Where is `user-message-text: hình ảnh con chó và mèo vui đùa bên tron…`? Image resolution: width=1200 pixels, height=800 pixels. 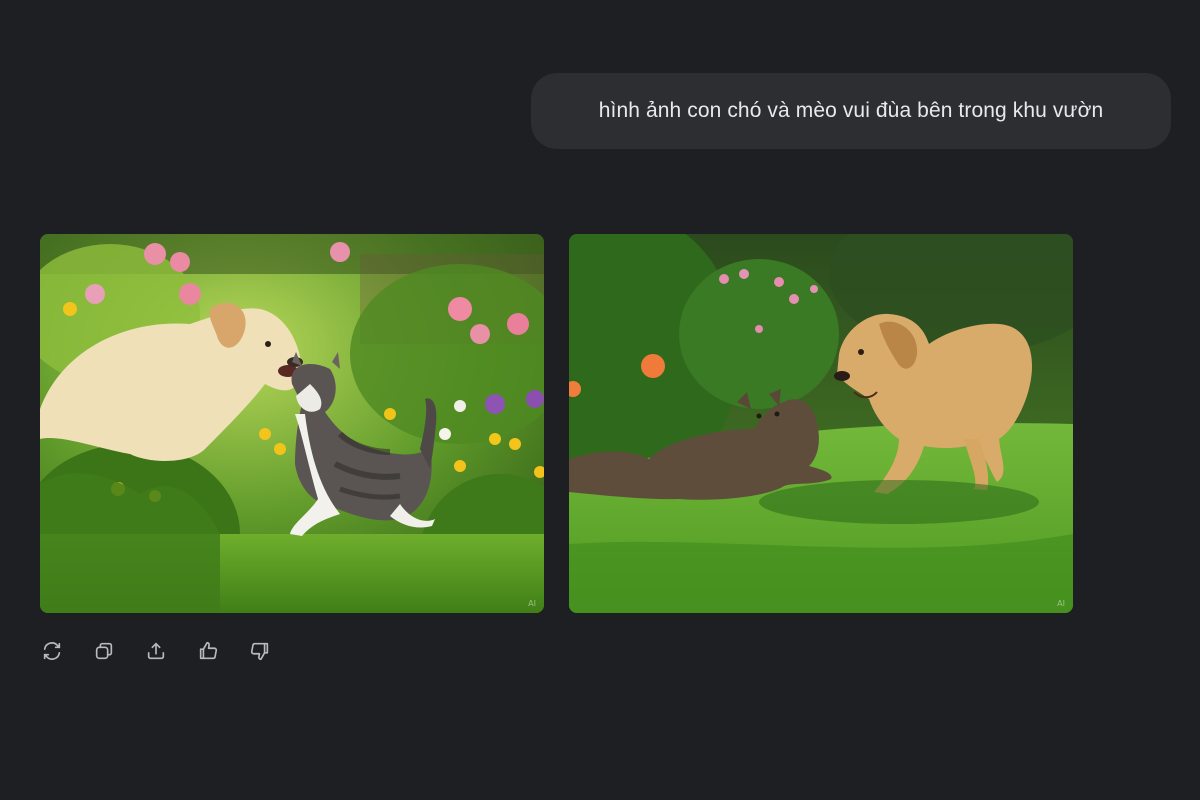 user-message-text: hình ảnh con chó và mèo vui đùa bên tron… is located at coordinates (851, 110).